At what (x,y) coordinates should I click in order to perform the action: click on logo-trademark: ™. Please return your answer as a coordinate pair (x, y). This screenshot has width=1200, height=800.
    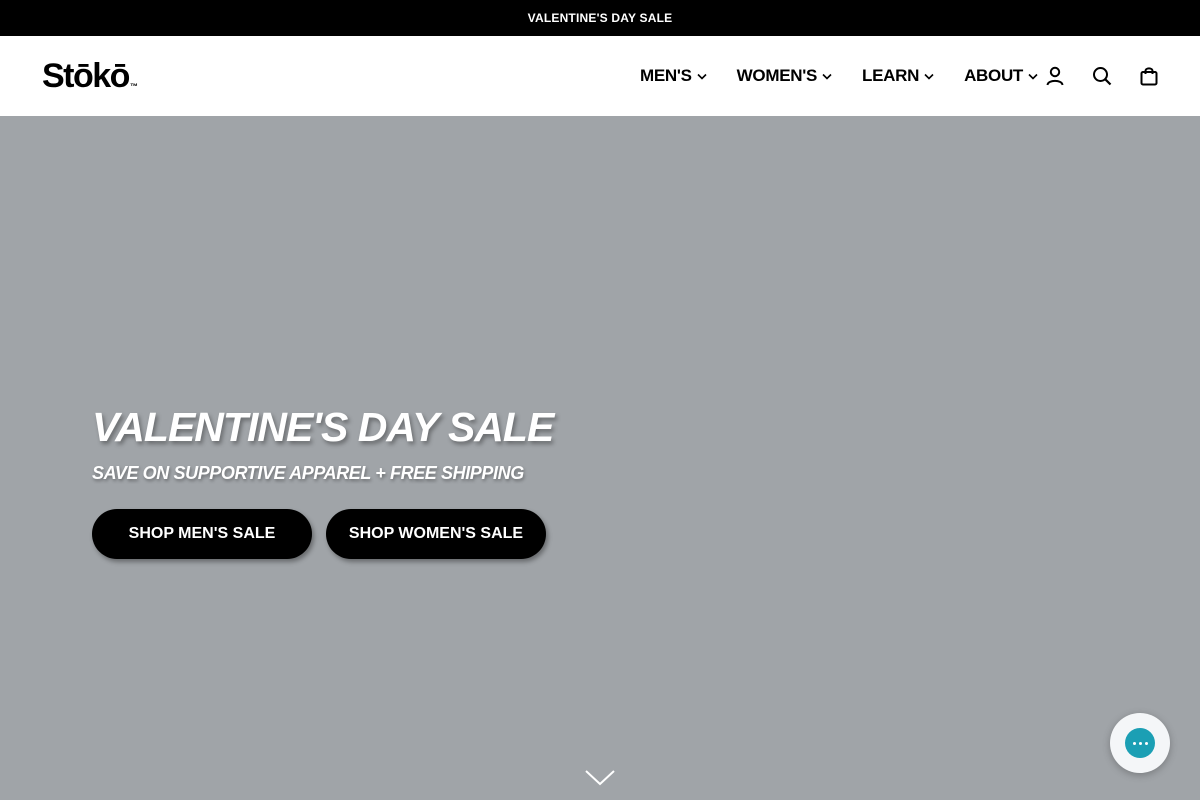
    Looking at the image, I should click on (133, 86).